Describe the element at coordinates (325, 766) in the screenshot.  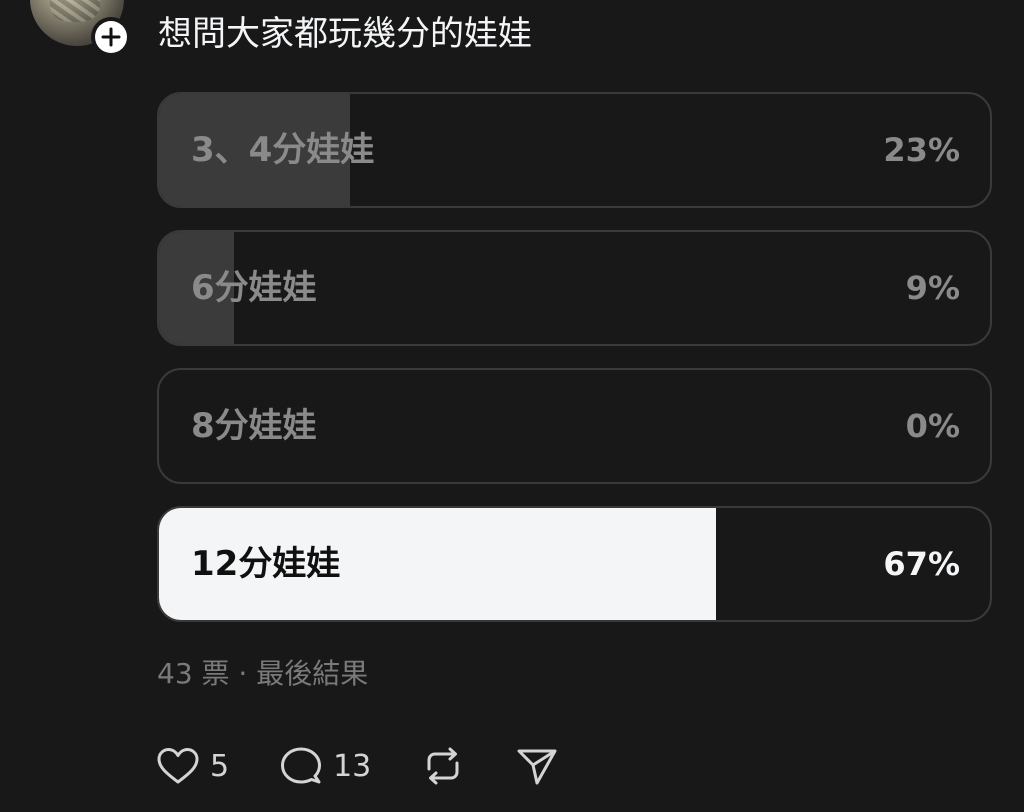
I see `reply-button: 13` at that location.